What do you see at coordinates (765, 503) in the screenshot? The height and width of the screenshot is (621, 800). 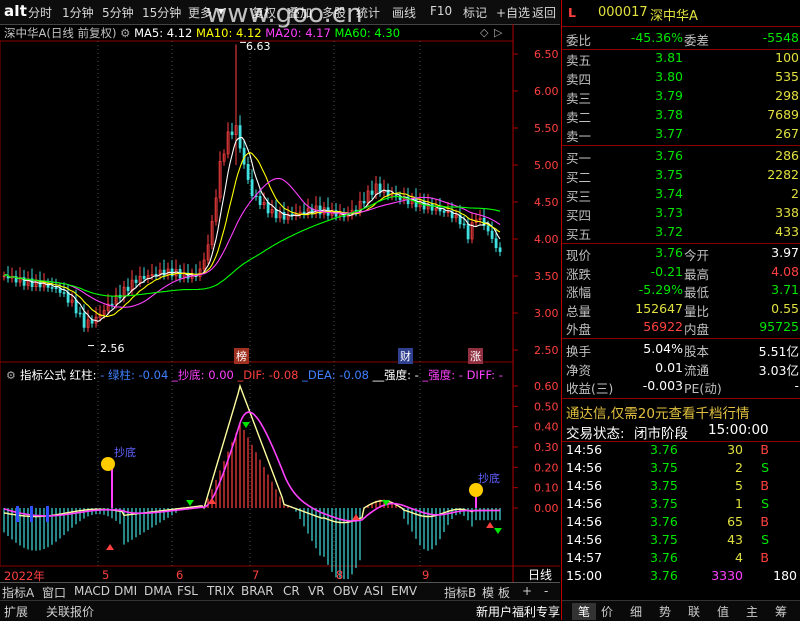 I see `tick-direction: S` at bounding box center [765, 503].